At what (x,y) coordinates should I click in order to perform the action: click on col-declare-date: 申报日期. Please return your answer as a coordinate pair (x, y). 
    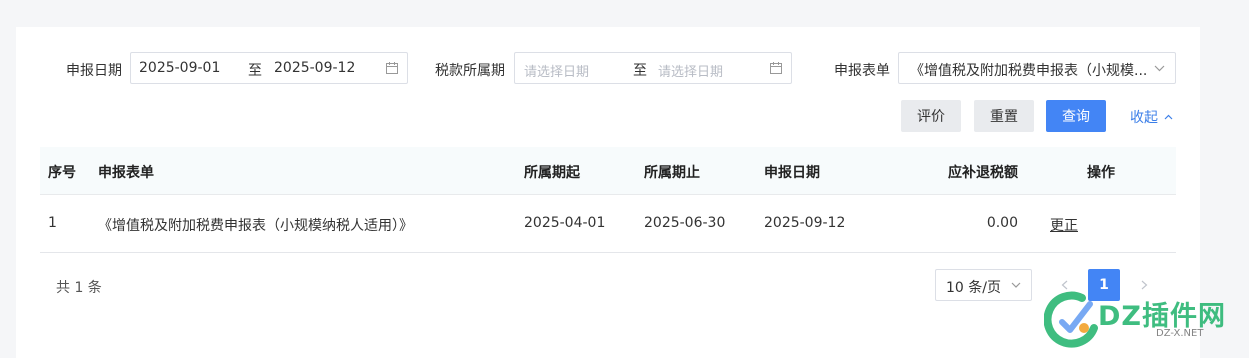
    Looking at the image, I should click on (792, 173).